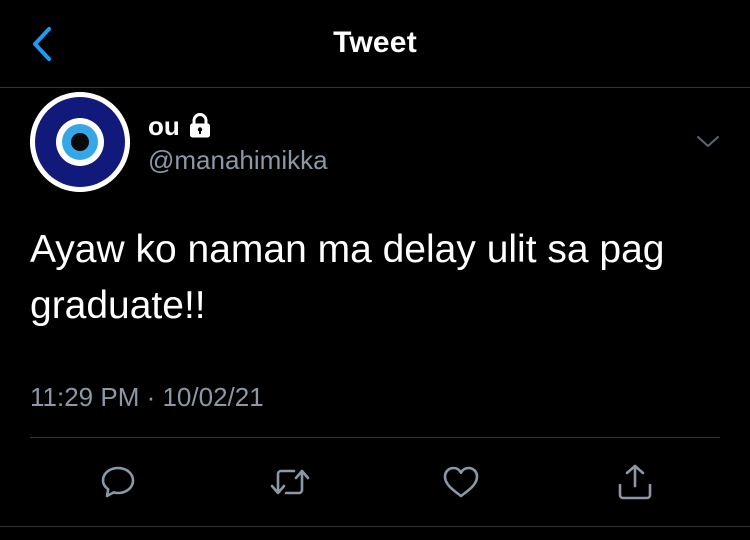  I want to click on share-icon, so click(635, 482).